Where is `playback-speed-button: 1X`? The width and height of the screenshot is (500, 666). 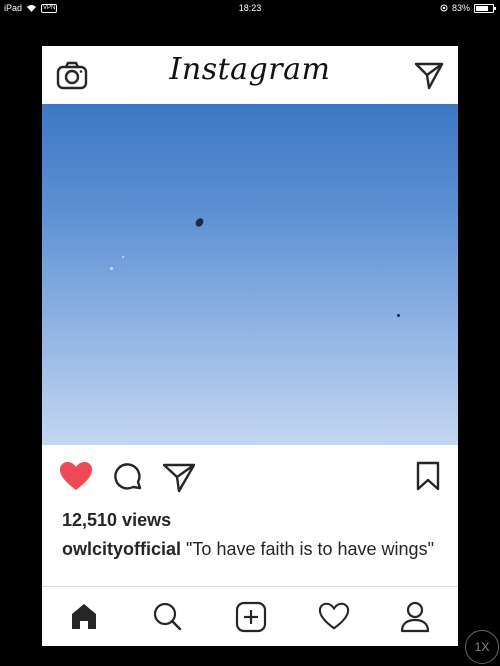
playback-speed-button: 1X is located at coordinates (482, 647).